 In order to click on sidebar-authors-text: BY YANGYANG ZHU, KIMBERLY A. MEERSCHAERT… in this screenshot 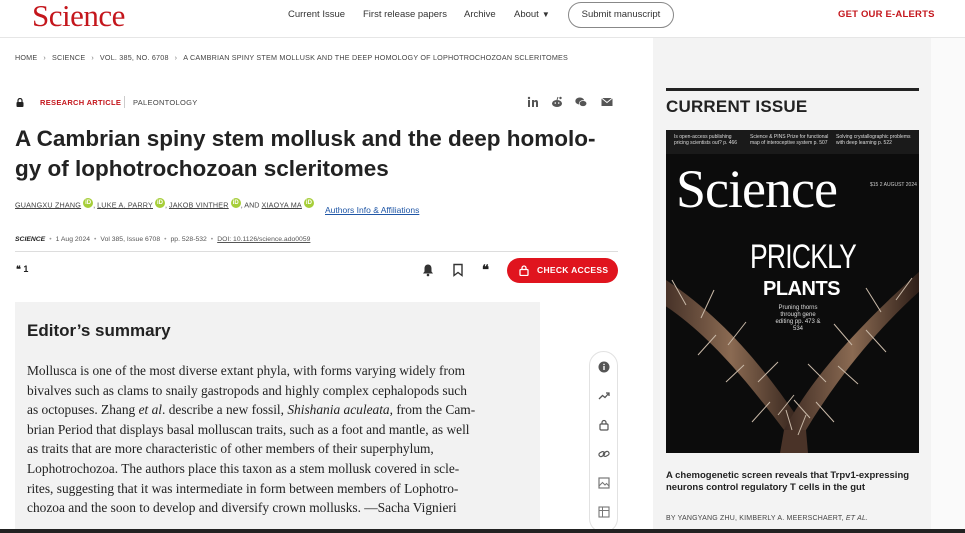, I will do `click(755, 518)`.